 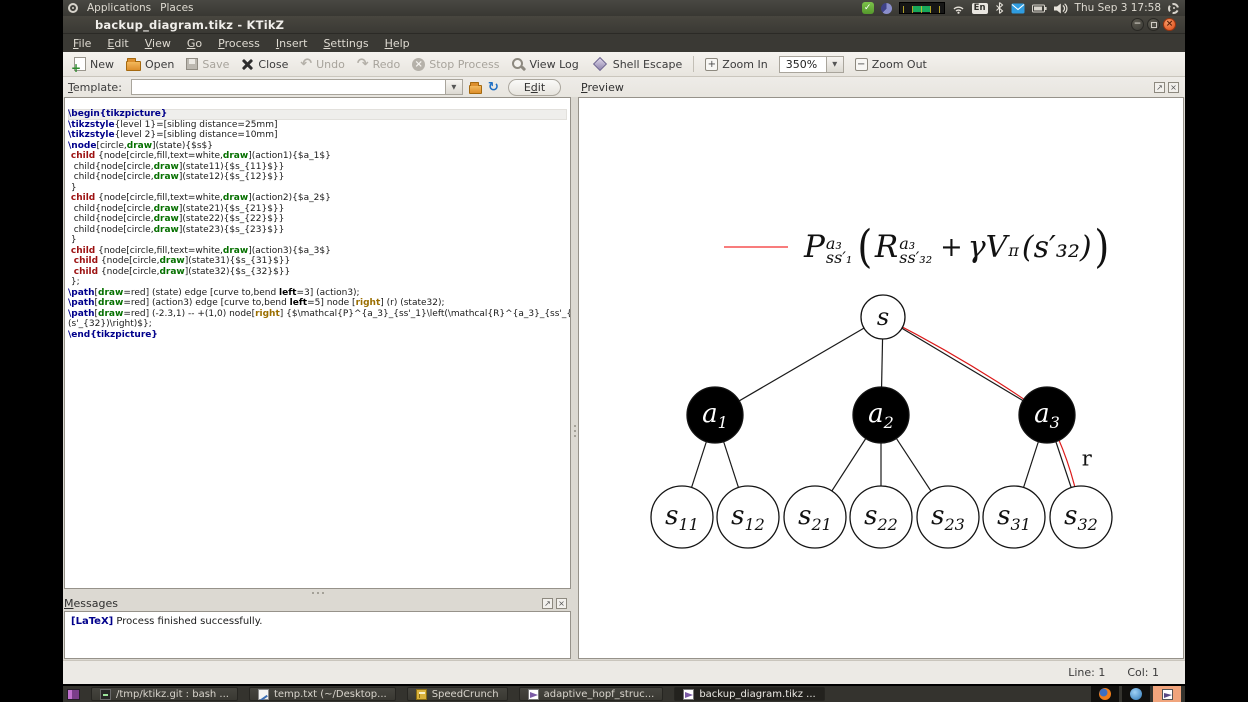 What do you see at coordinates (82, 43) in the screenshot?
I see `menu-file: File` at bounding box center [82, 43].